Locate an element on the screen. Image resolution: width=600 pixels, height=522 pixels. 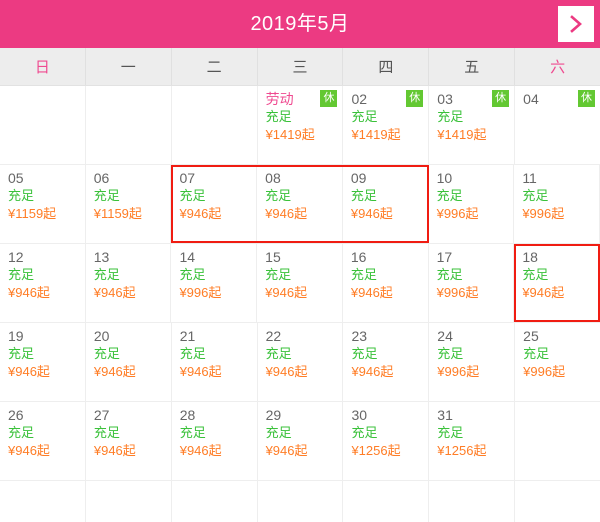
day-cell: 29 充足 ¥946起 is located at coordinates (300, 441).